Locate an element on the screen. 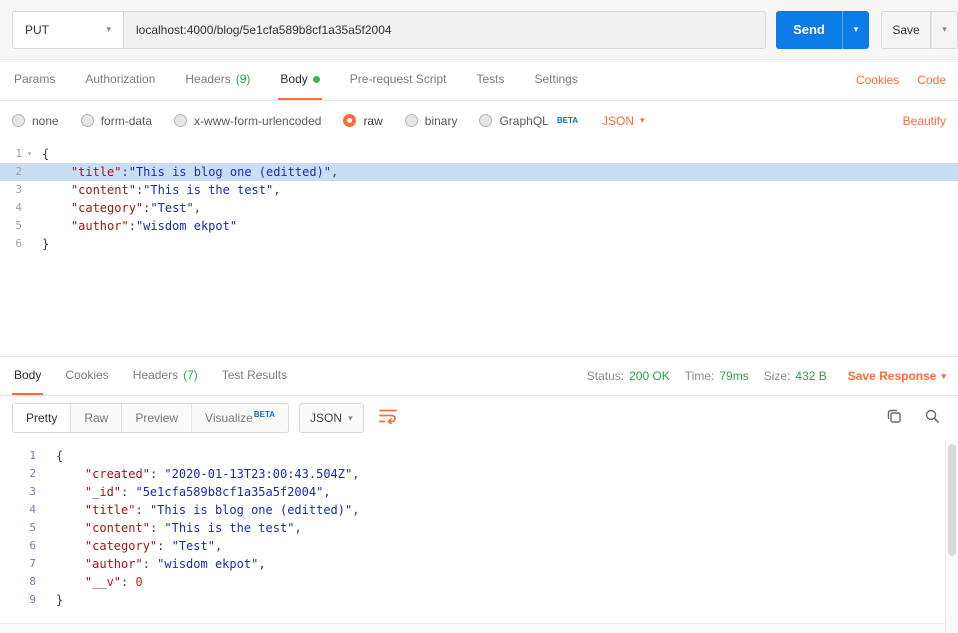 The width and height of the screenshot is (958, 633). view-label: Pretty is located at coordinates (42, 418).